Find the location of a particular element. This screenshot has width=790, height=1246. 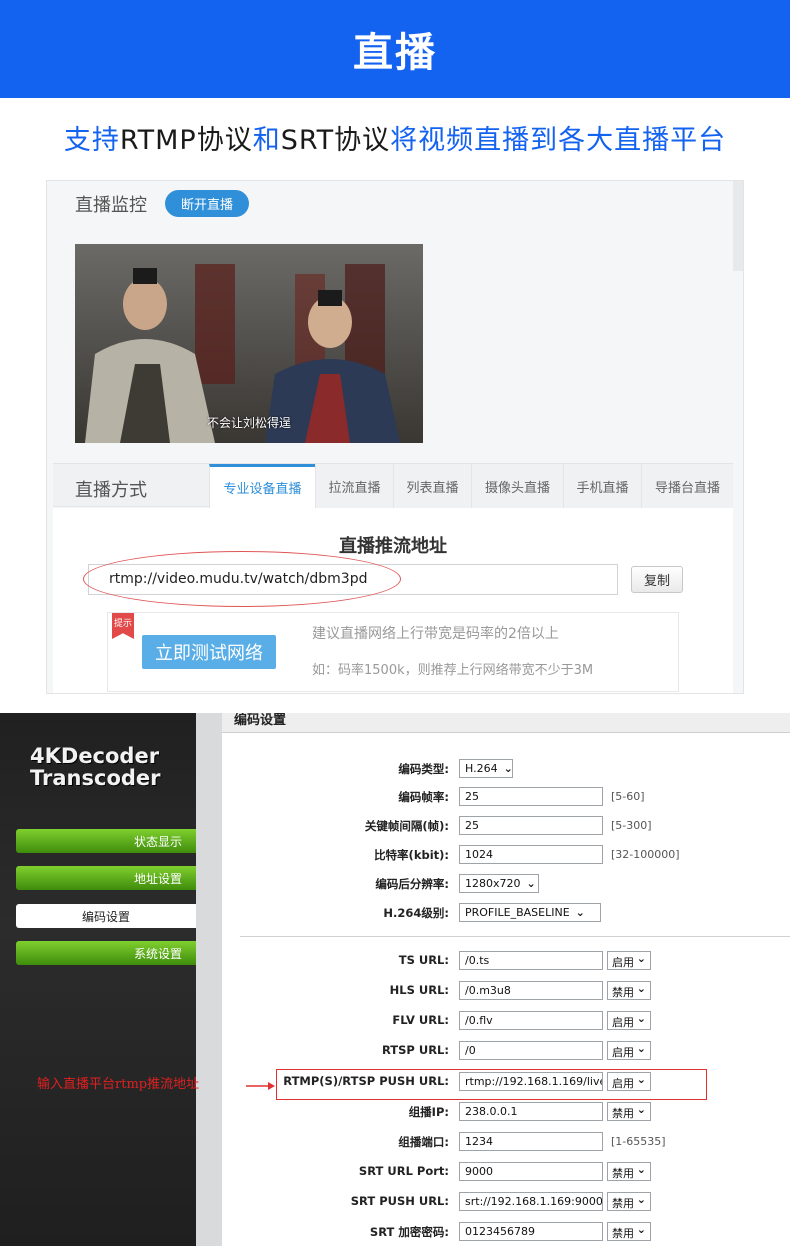

row-flv: FLV URL: /0.flv 启用 is located at coordinates (506, 1021).